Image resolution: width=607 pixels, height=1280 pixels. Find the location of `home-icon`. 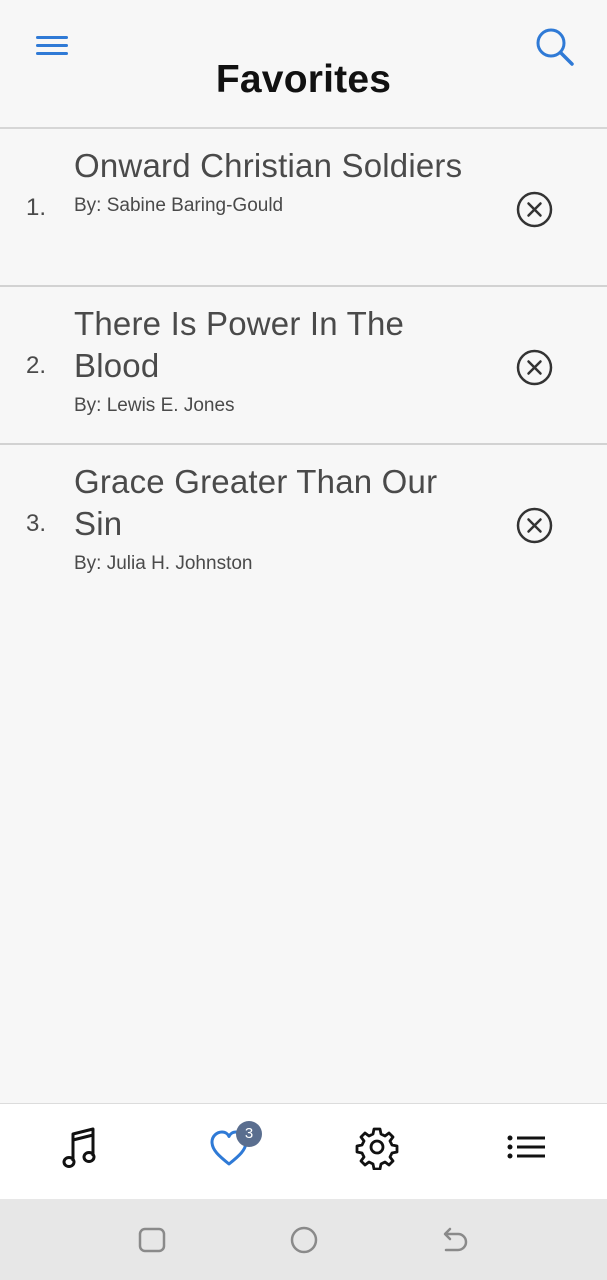

home-icon is located at coordinates (304, 1240).